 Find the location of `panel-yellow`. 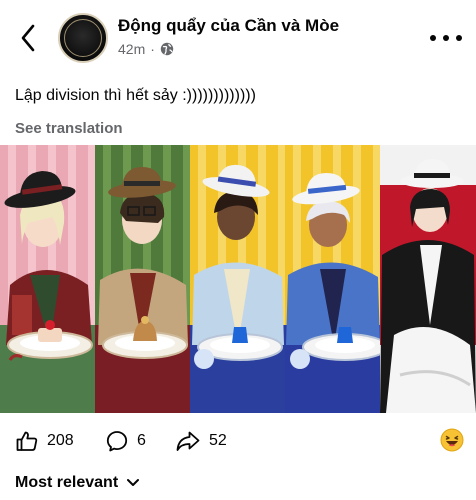

panel-yellow is located at coordinates (237, 279).